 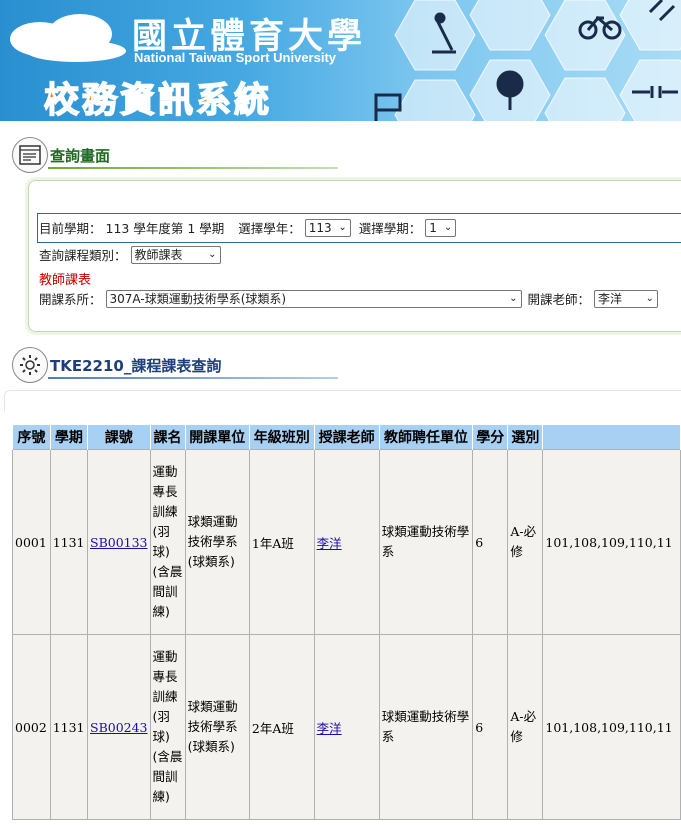 What do you see at coordinates (441, 227) in the screenshot?
I see `semester-select: 1 ⌄` at bounding box center [441, 227].